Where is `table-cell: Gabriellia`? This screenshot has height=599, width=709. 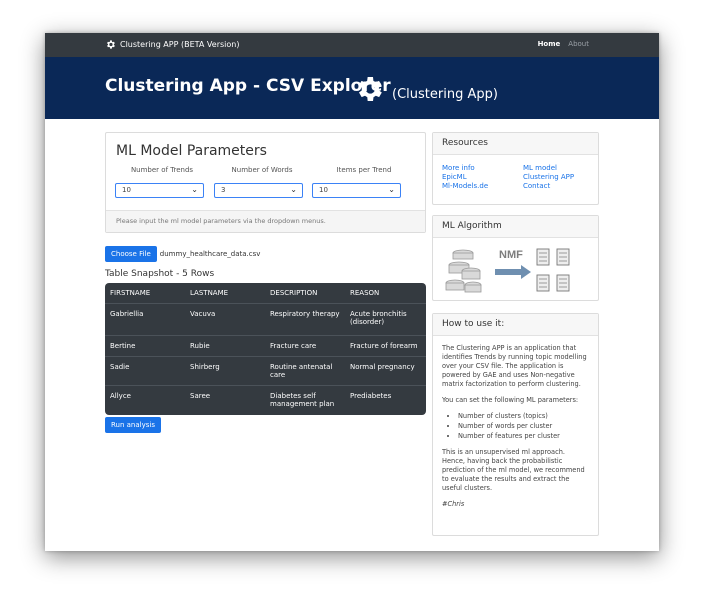
table-cell: Gabriellia is located at coordinates (145, 319).